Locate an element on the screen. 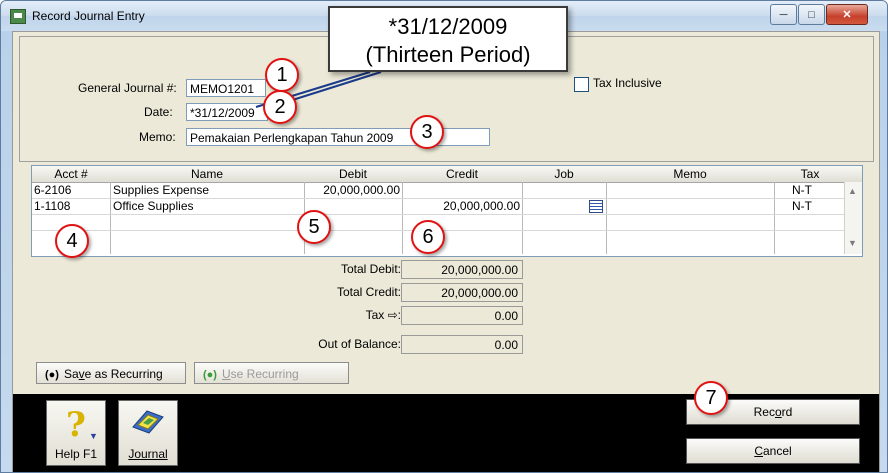 Image resolution: width=888 pixels, height=473 pixels. callout-1: 1 is located at coordinates (282, 75).